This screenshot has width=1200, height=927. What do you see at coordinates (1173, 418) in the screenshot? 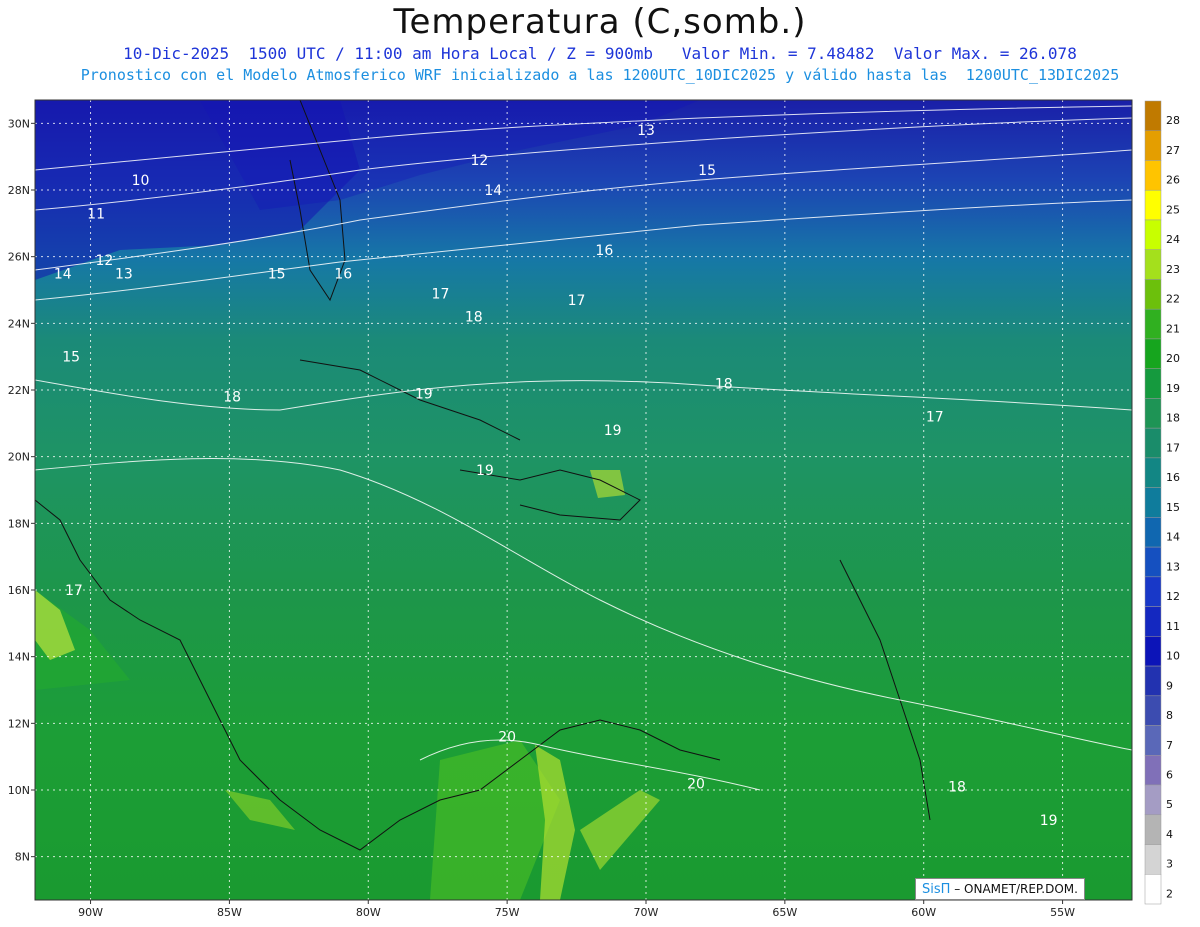
I see `colorbar-label-10: 18` at bounding box center [1173, 418].